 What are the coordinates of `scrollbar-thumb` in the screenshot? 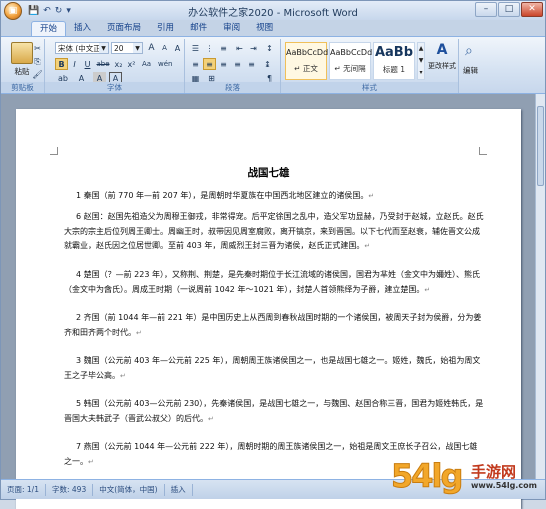 It's located at (540, 146).